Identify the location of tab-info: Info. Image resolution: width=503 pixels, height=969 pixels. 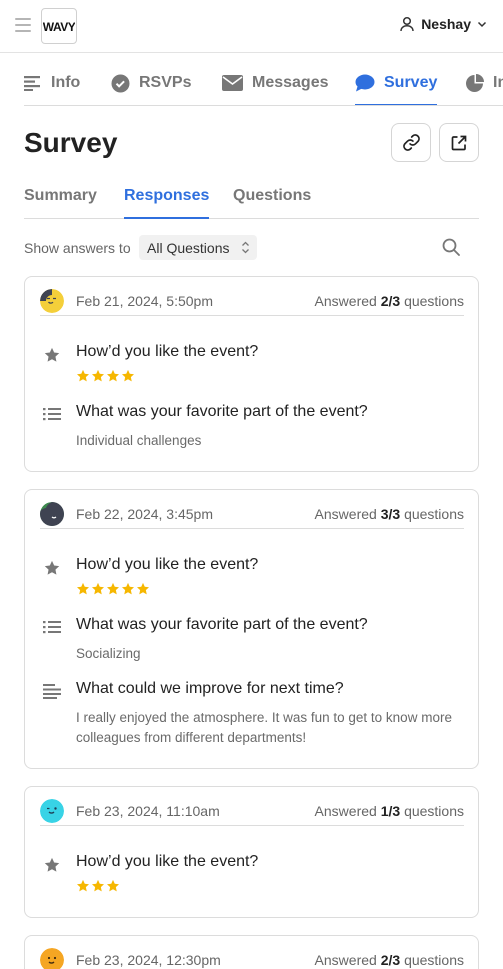
(52, 82).